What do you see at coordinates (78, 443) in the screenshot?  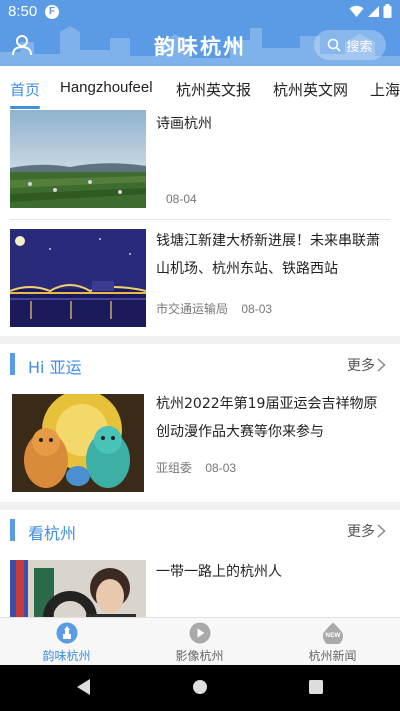 I see `mascot-cartoon` at bounding box center [78, 443].